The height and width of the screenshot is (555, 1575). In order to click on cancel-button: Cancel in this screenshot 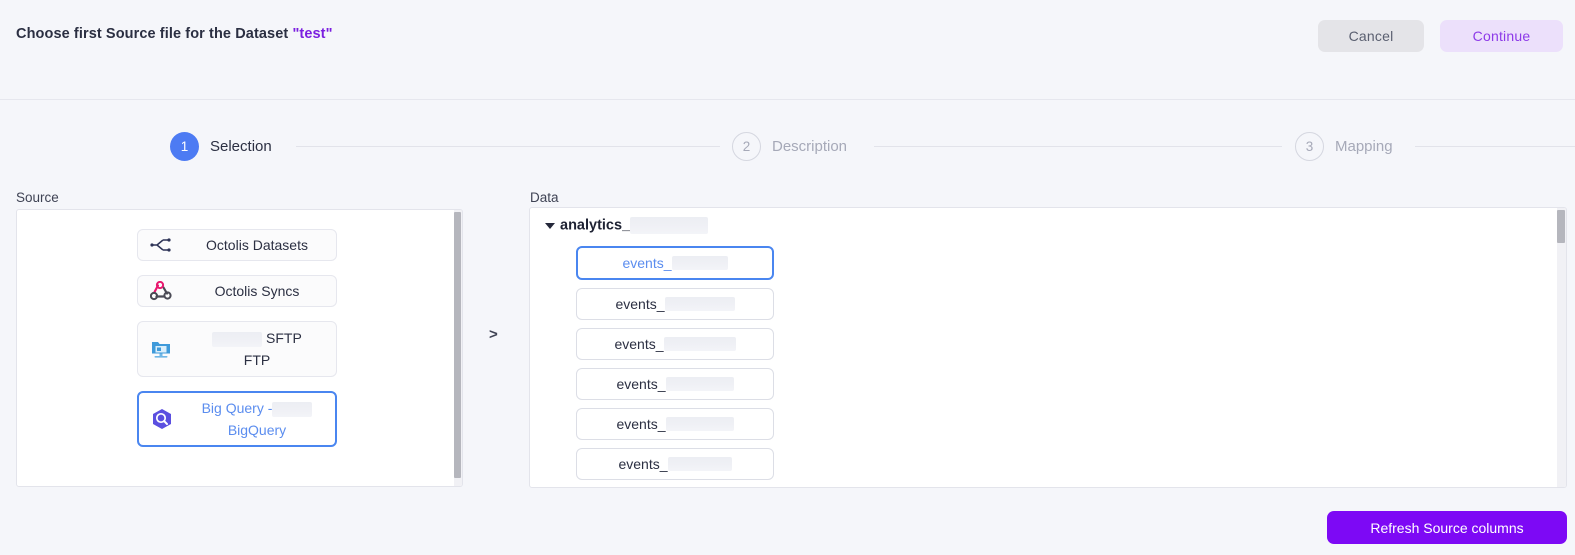, I will do `click(1371, 36)`.